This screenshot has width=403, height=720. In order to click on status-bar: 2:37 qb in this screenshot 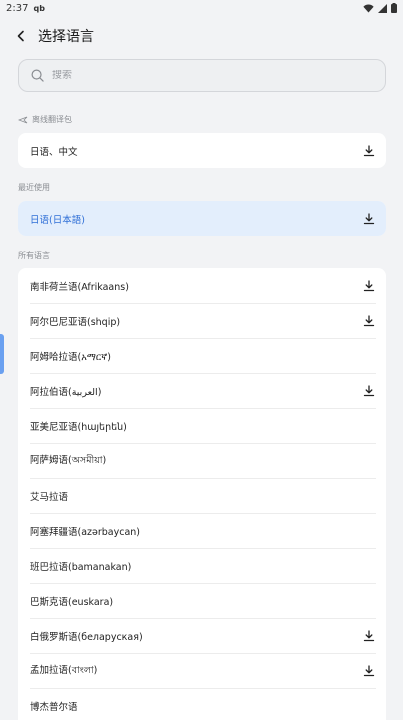, I will do `click(201, 8)`.